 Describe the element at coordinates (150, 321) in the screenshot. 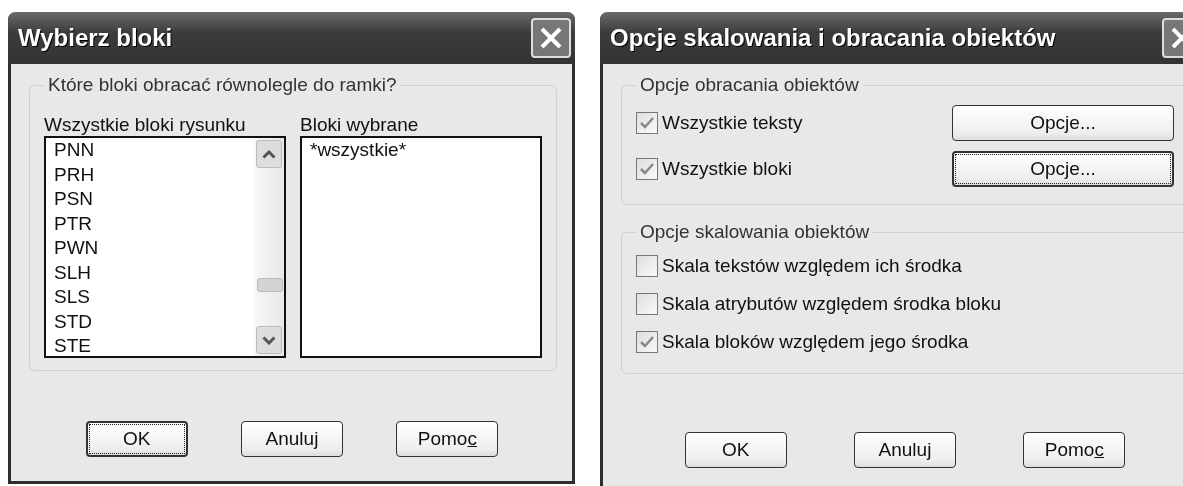

I see `list-item: STD` at that location.